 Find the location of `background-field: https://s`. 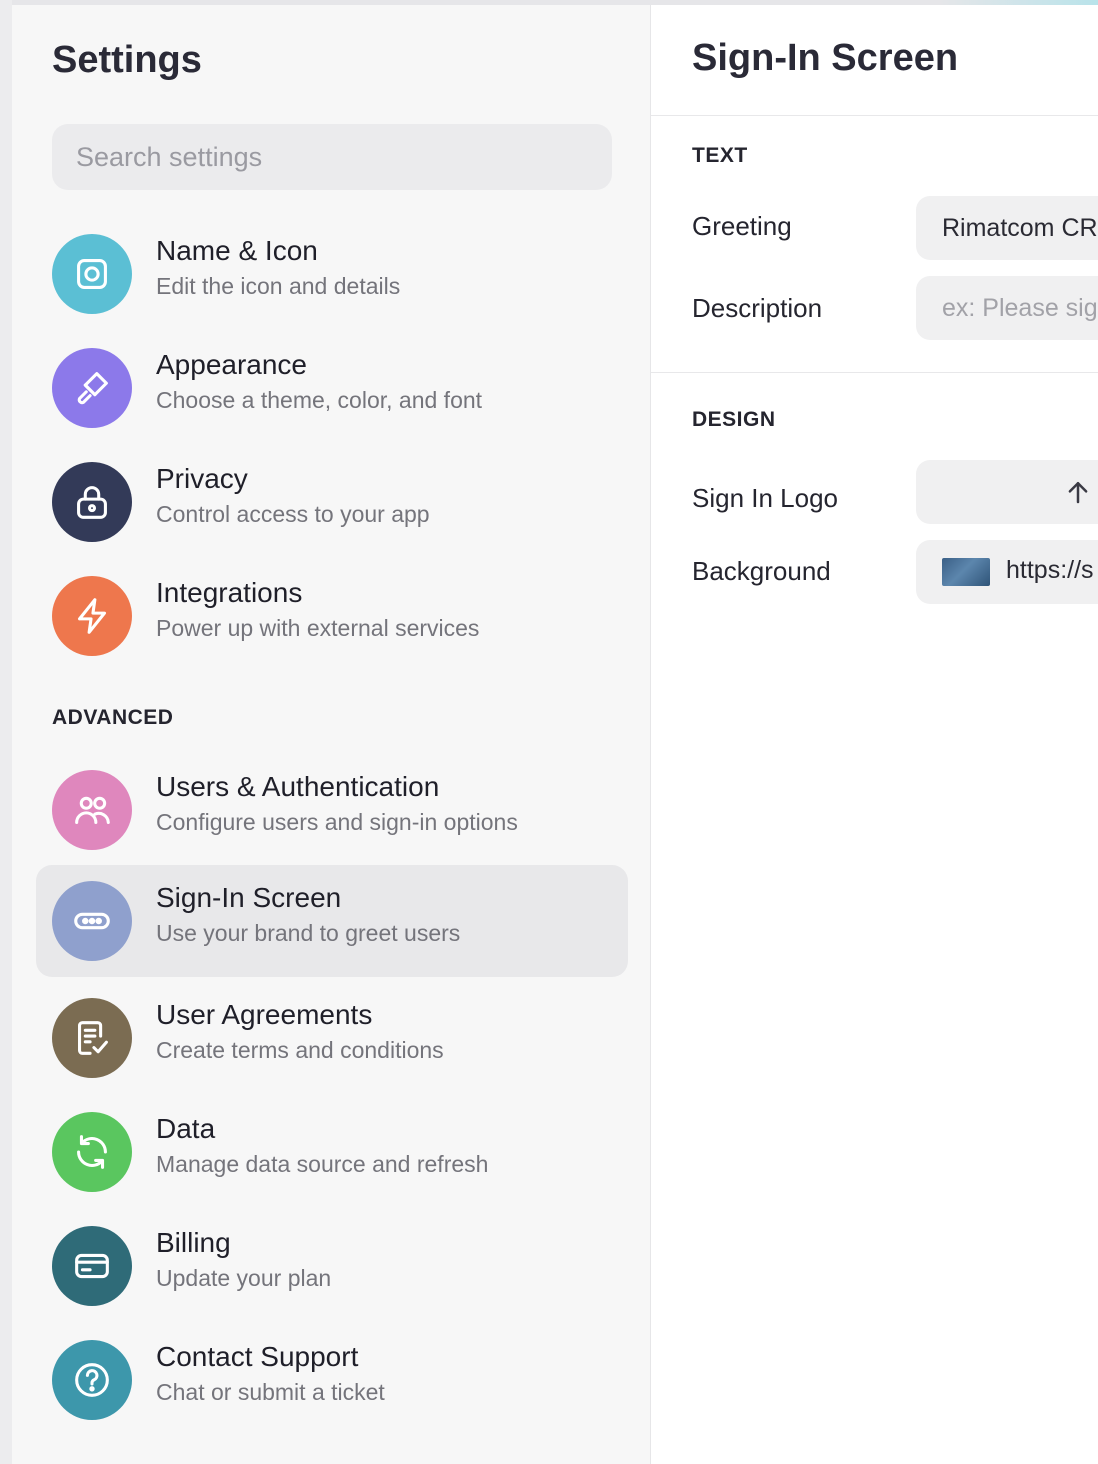

background-field: https://s is located at coordinates (1007, 572).